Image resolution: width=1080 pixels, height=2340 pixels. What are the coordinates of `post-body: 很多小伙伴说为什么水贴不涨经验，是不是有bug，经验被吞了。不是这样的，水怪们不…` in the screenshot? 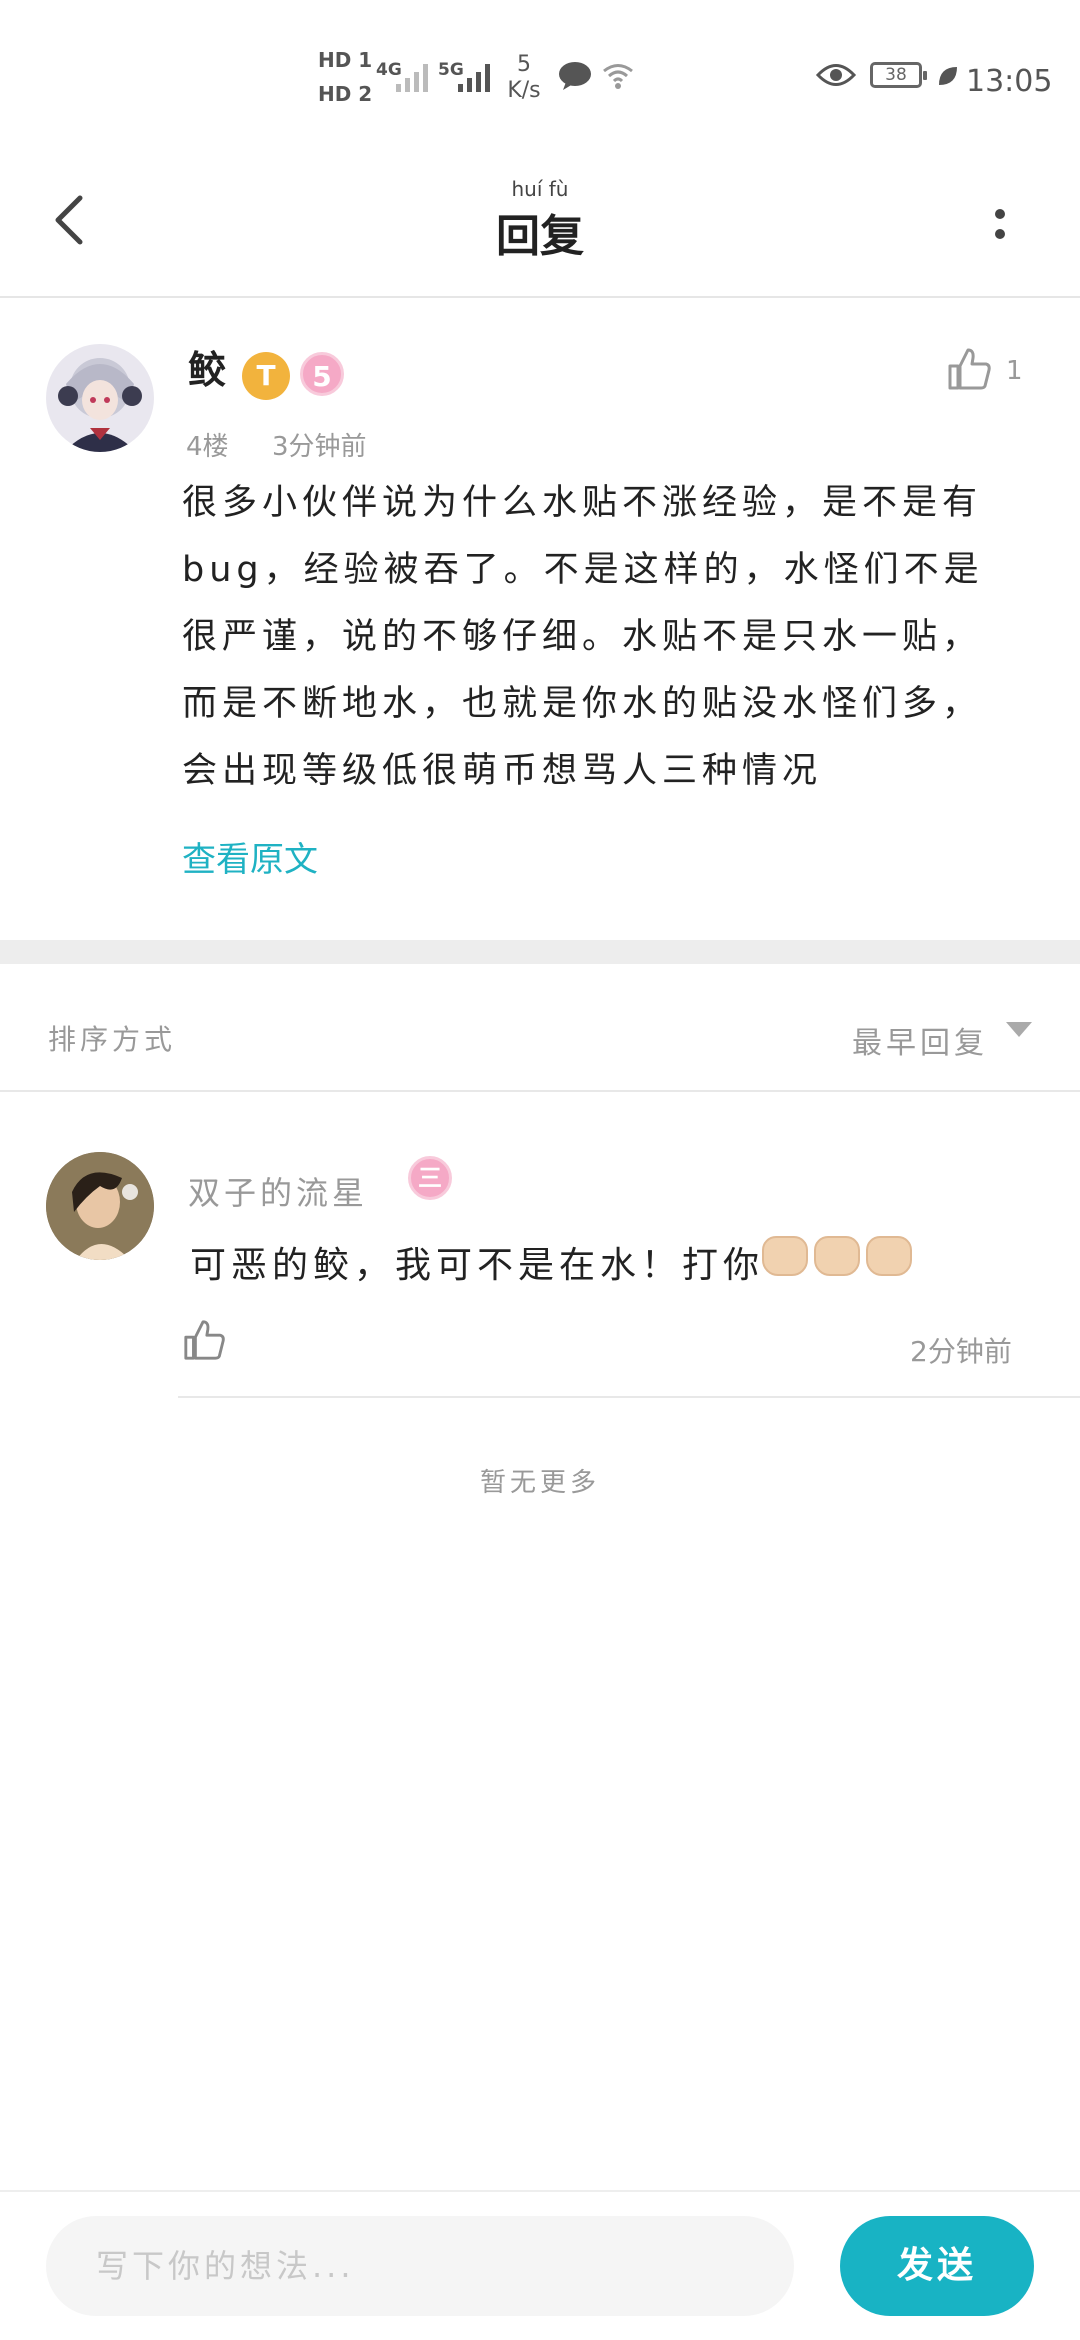 It's located at (583, 637).